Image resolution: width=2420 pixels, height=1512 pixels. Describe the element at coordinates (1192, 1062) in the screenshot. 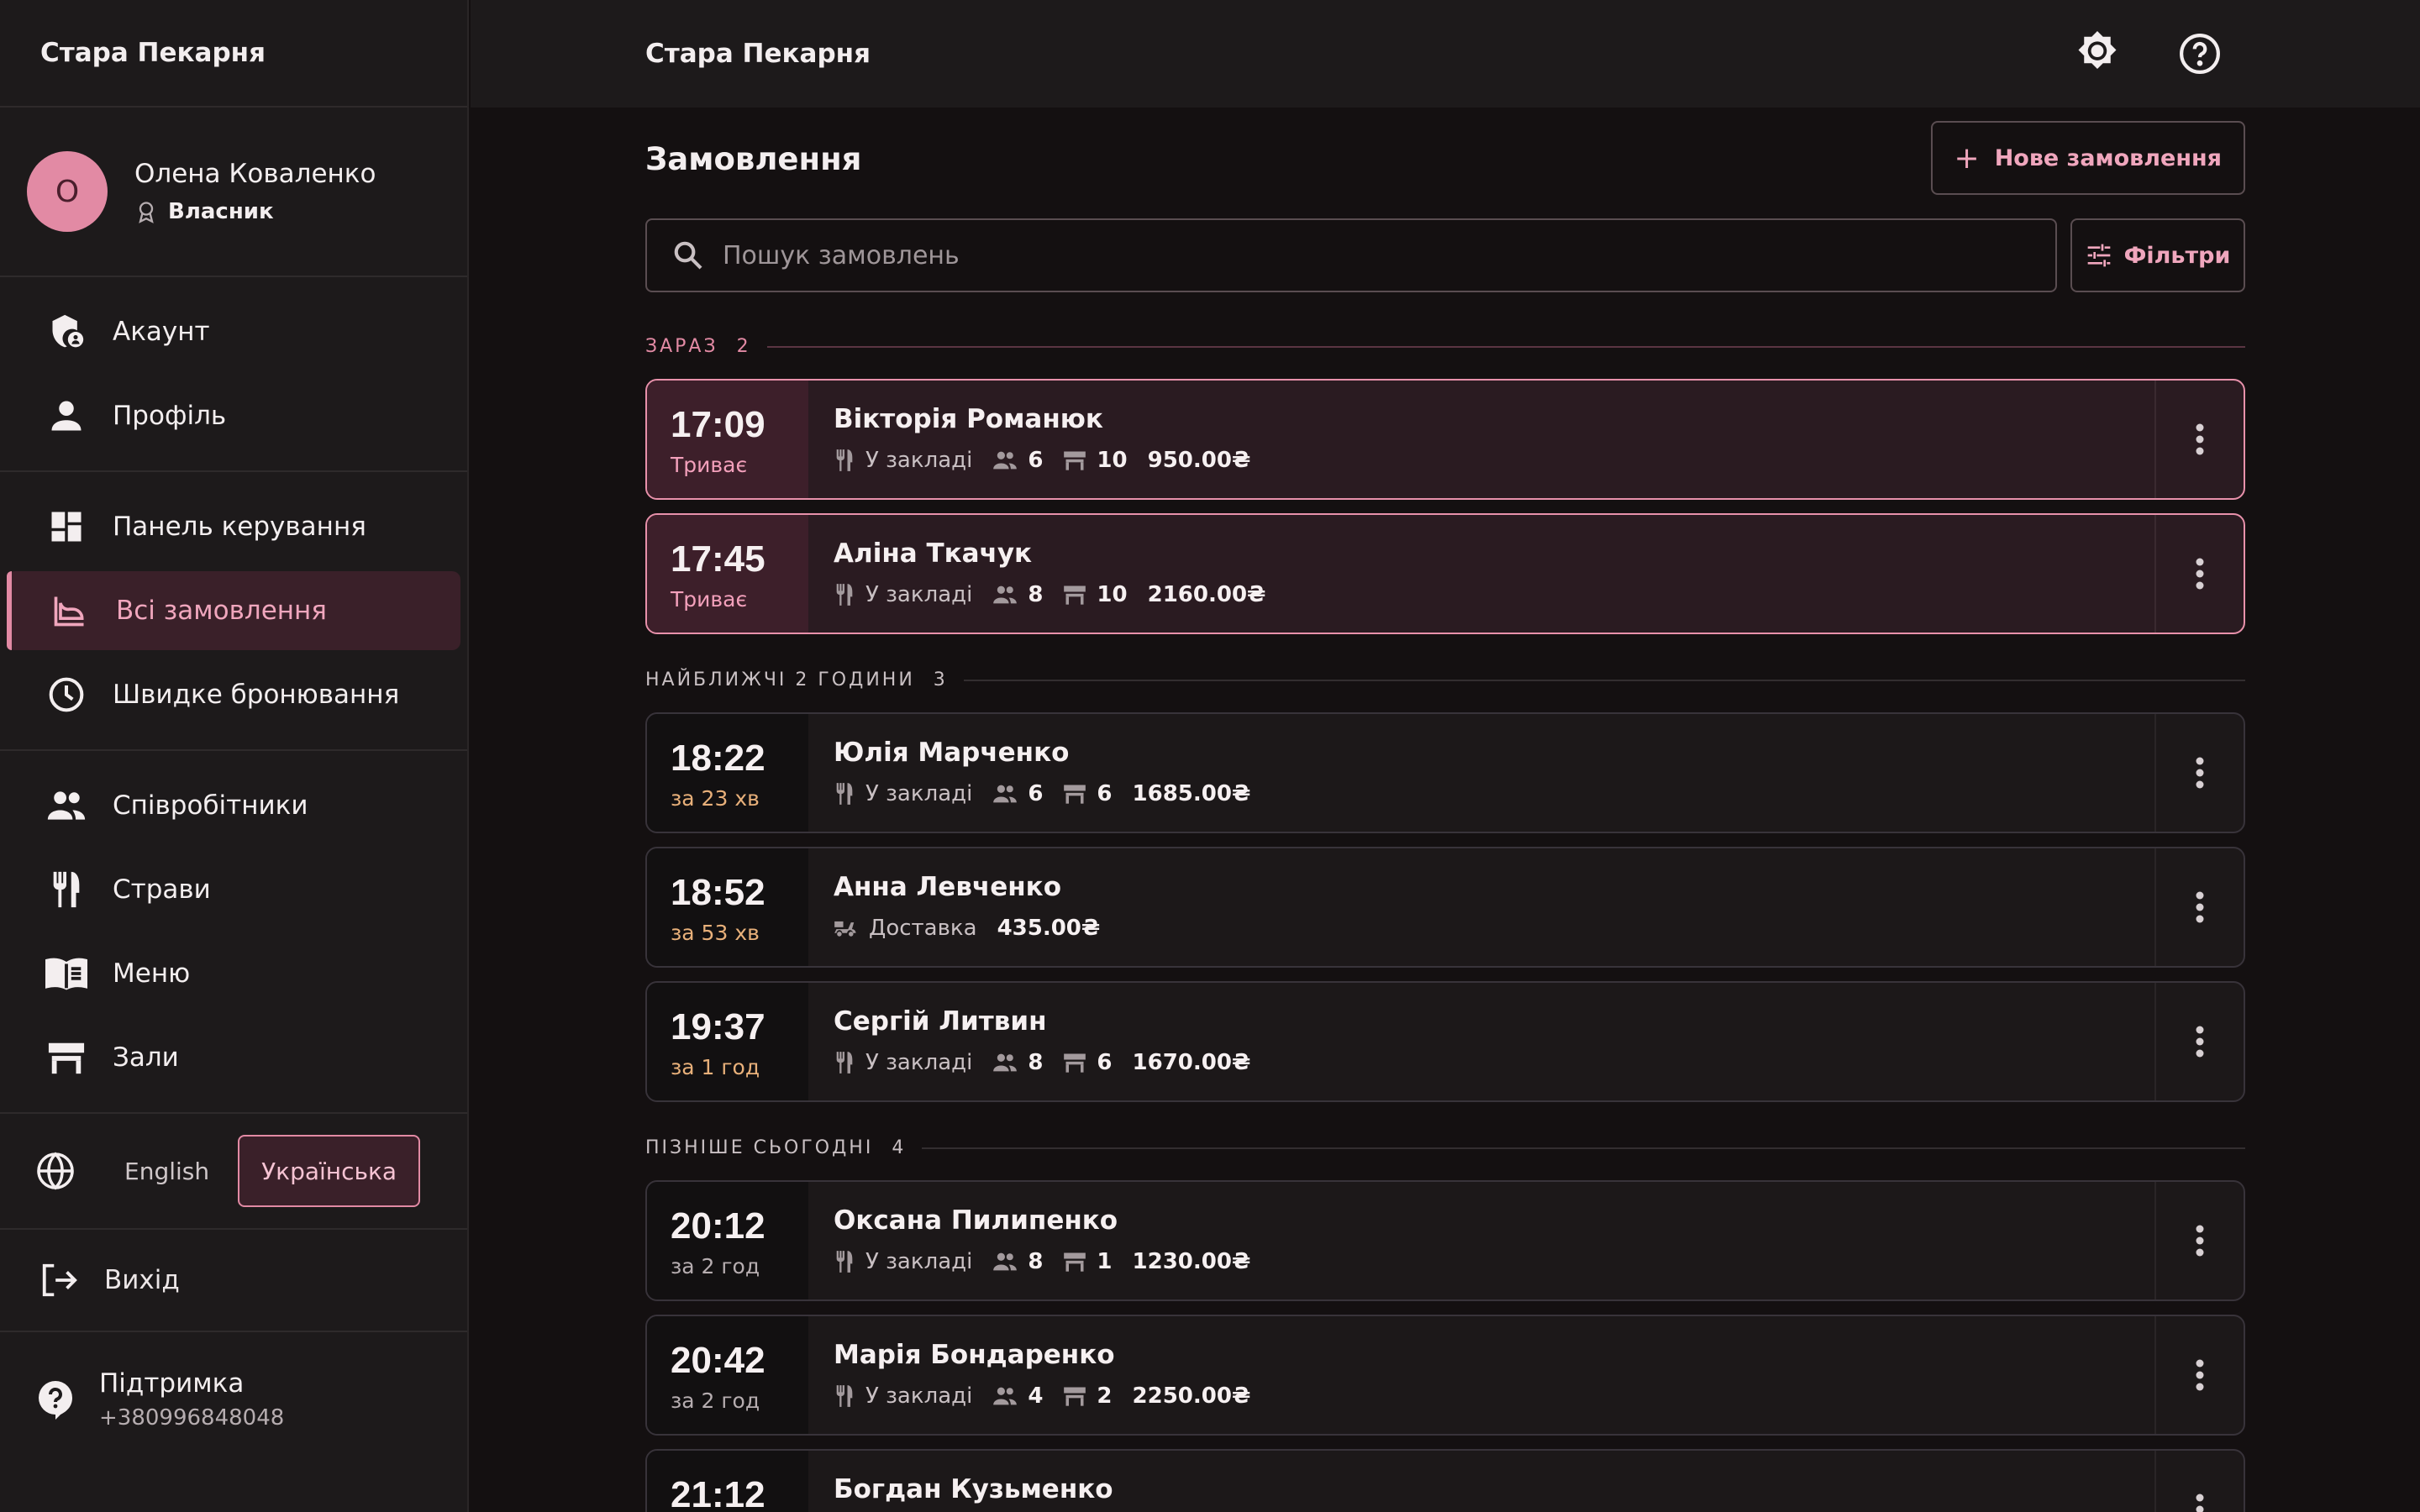

I see `order-total: 1670.00₴` at that location.